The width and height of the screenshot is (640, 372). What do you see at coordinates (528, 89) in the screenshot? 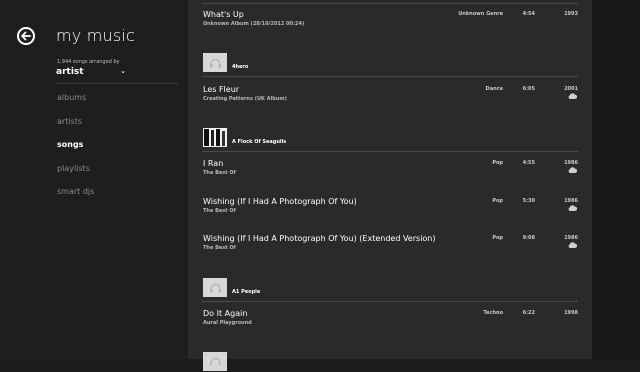
I see `song-duration: 6:05` at bounding box center [528, 89].